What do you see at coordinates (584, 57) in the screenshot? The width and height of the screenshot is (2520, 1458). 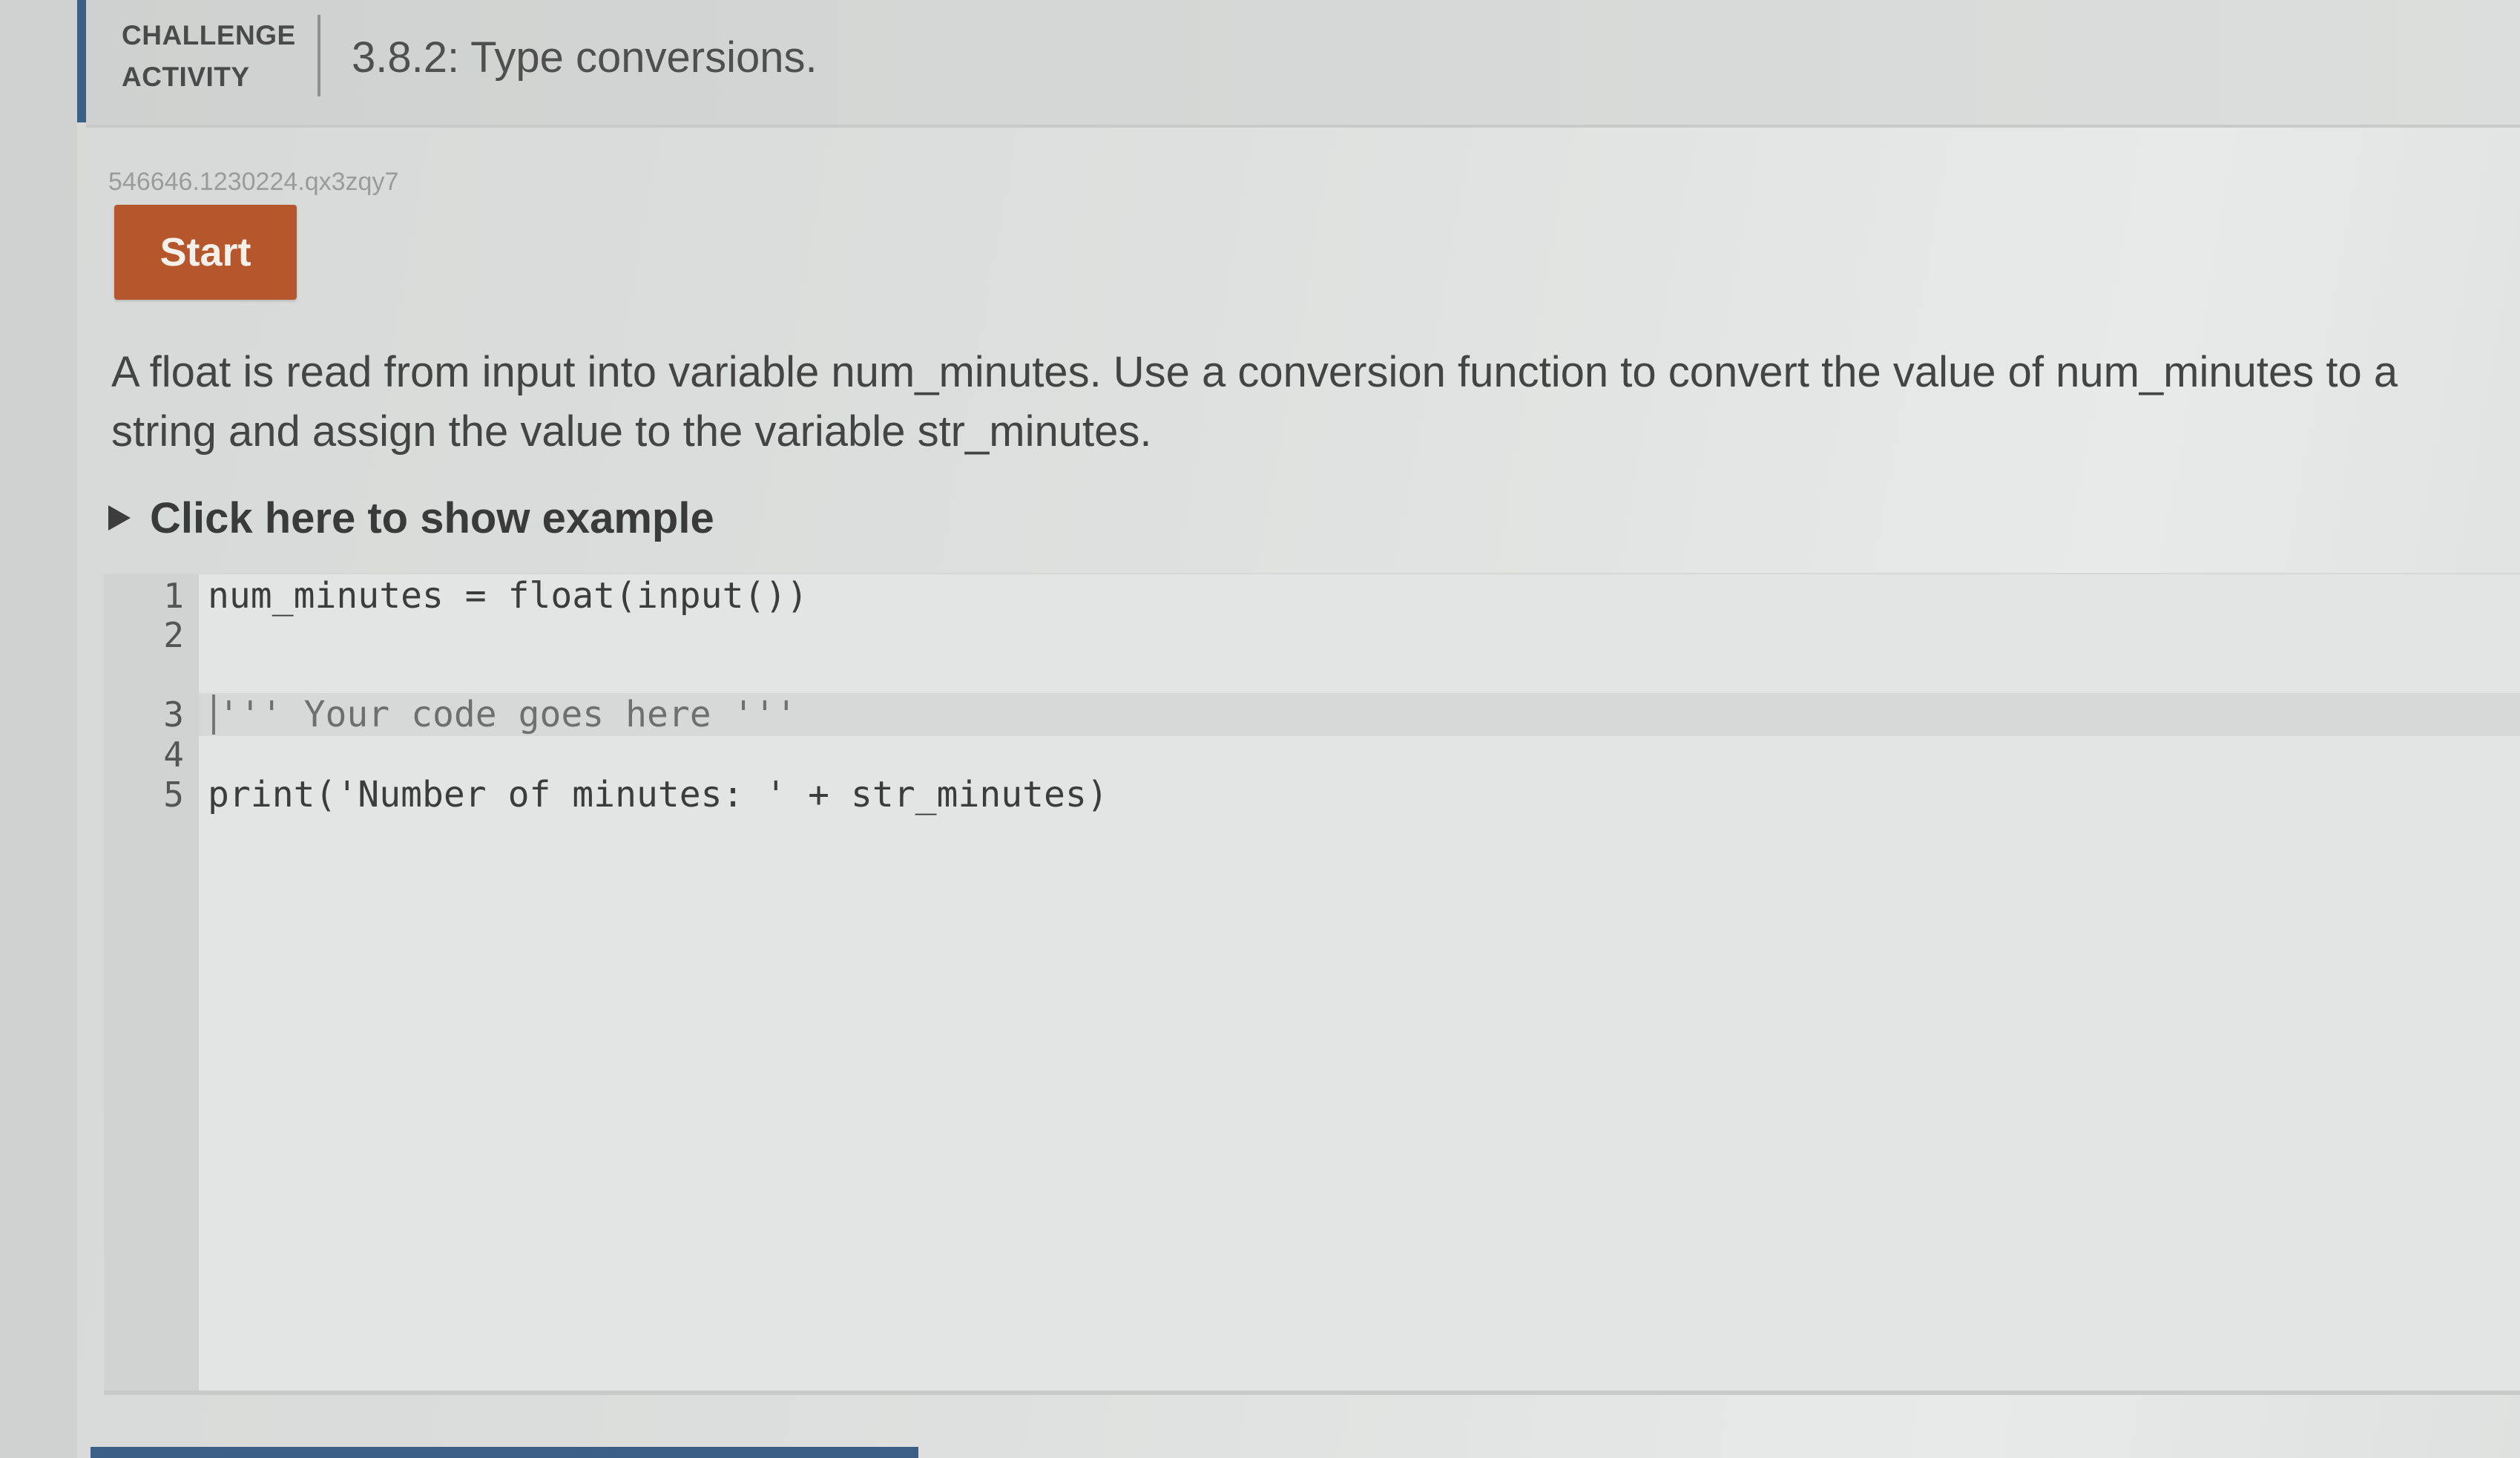 I see `activity-title: 3.8.2: Type conversions.` at bounding box center [584, 57].